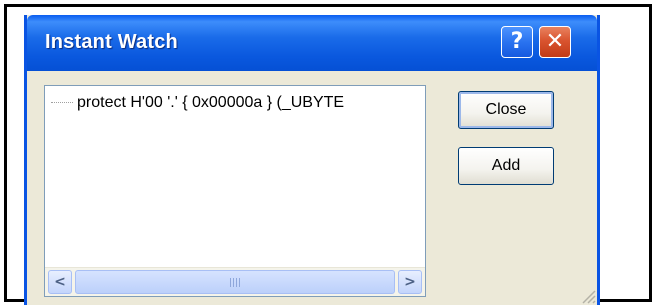 The width and height of the screenshot is (657, 306). I want to click on scrollbar-thumb, so click(235, 282).